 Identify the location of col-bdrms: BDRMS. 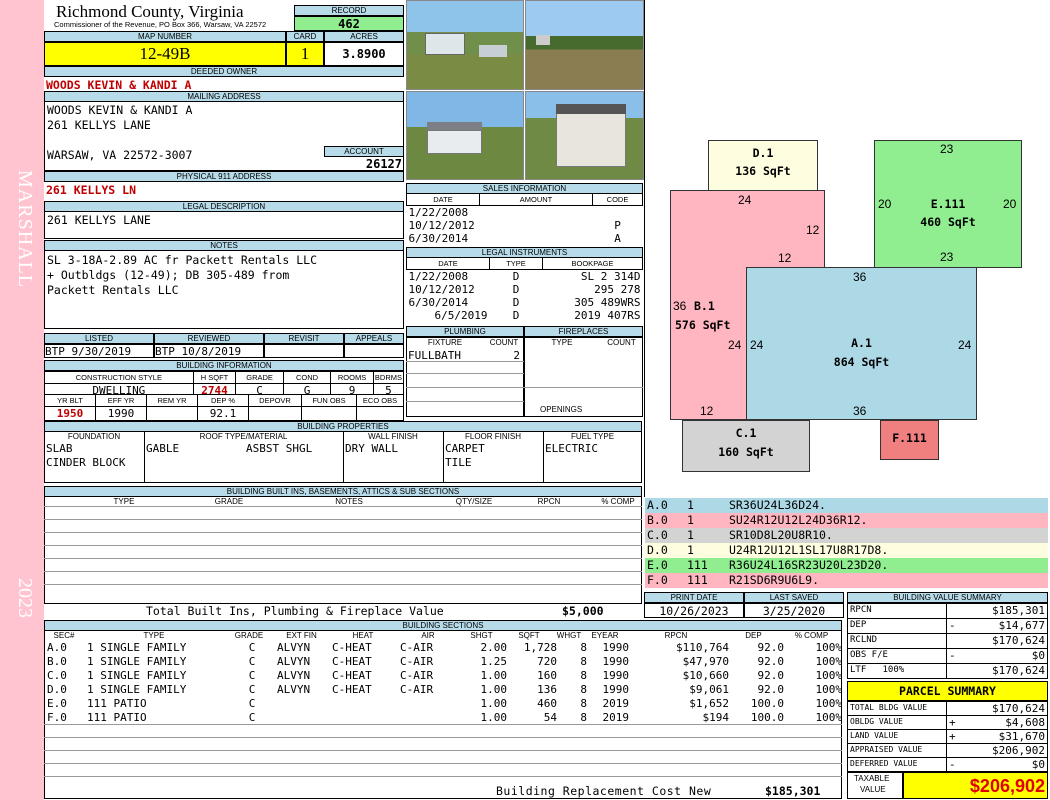
(388, 377).